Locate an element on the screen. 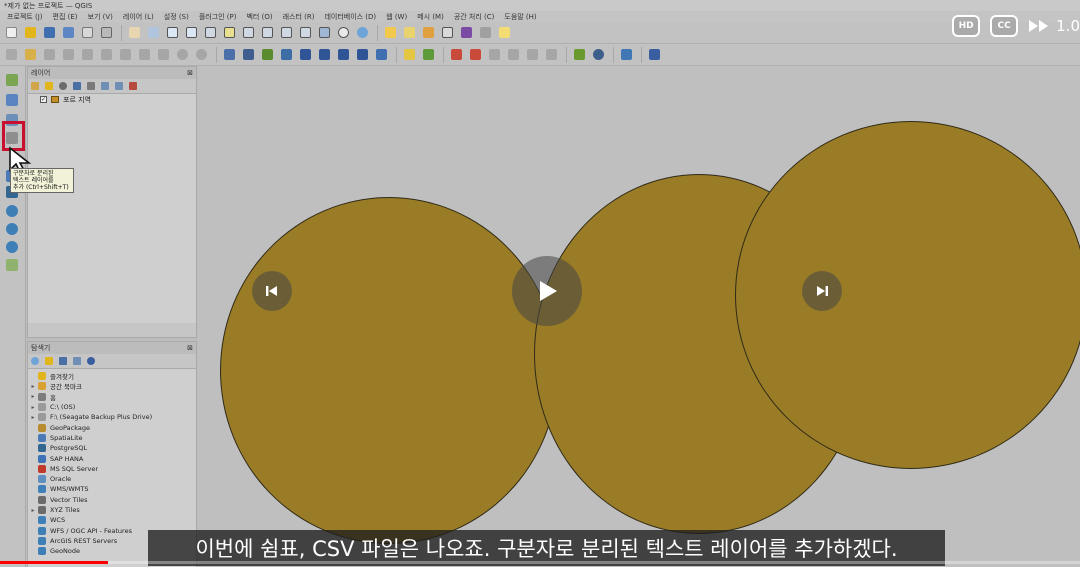 This screenshot has width=1080, height=567. zoom-full-button is located at coordinates (210, 33).